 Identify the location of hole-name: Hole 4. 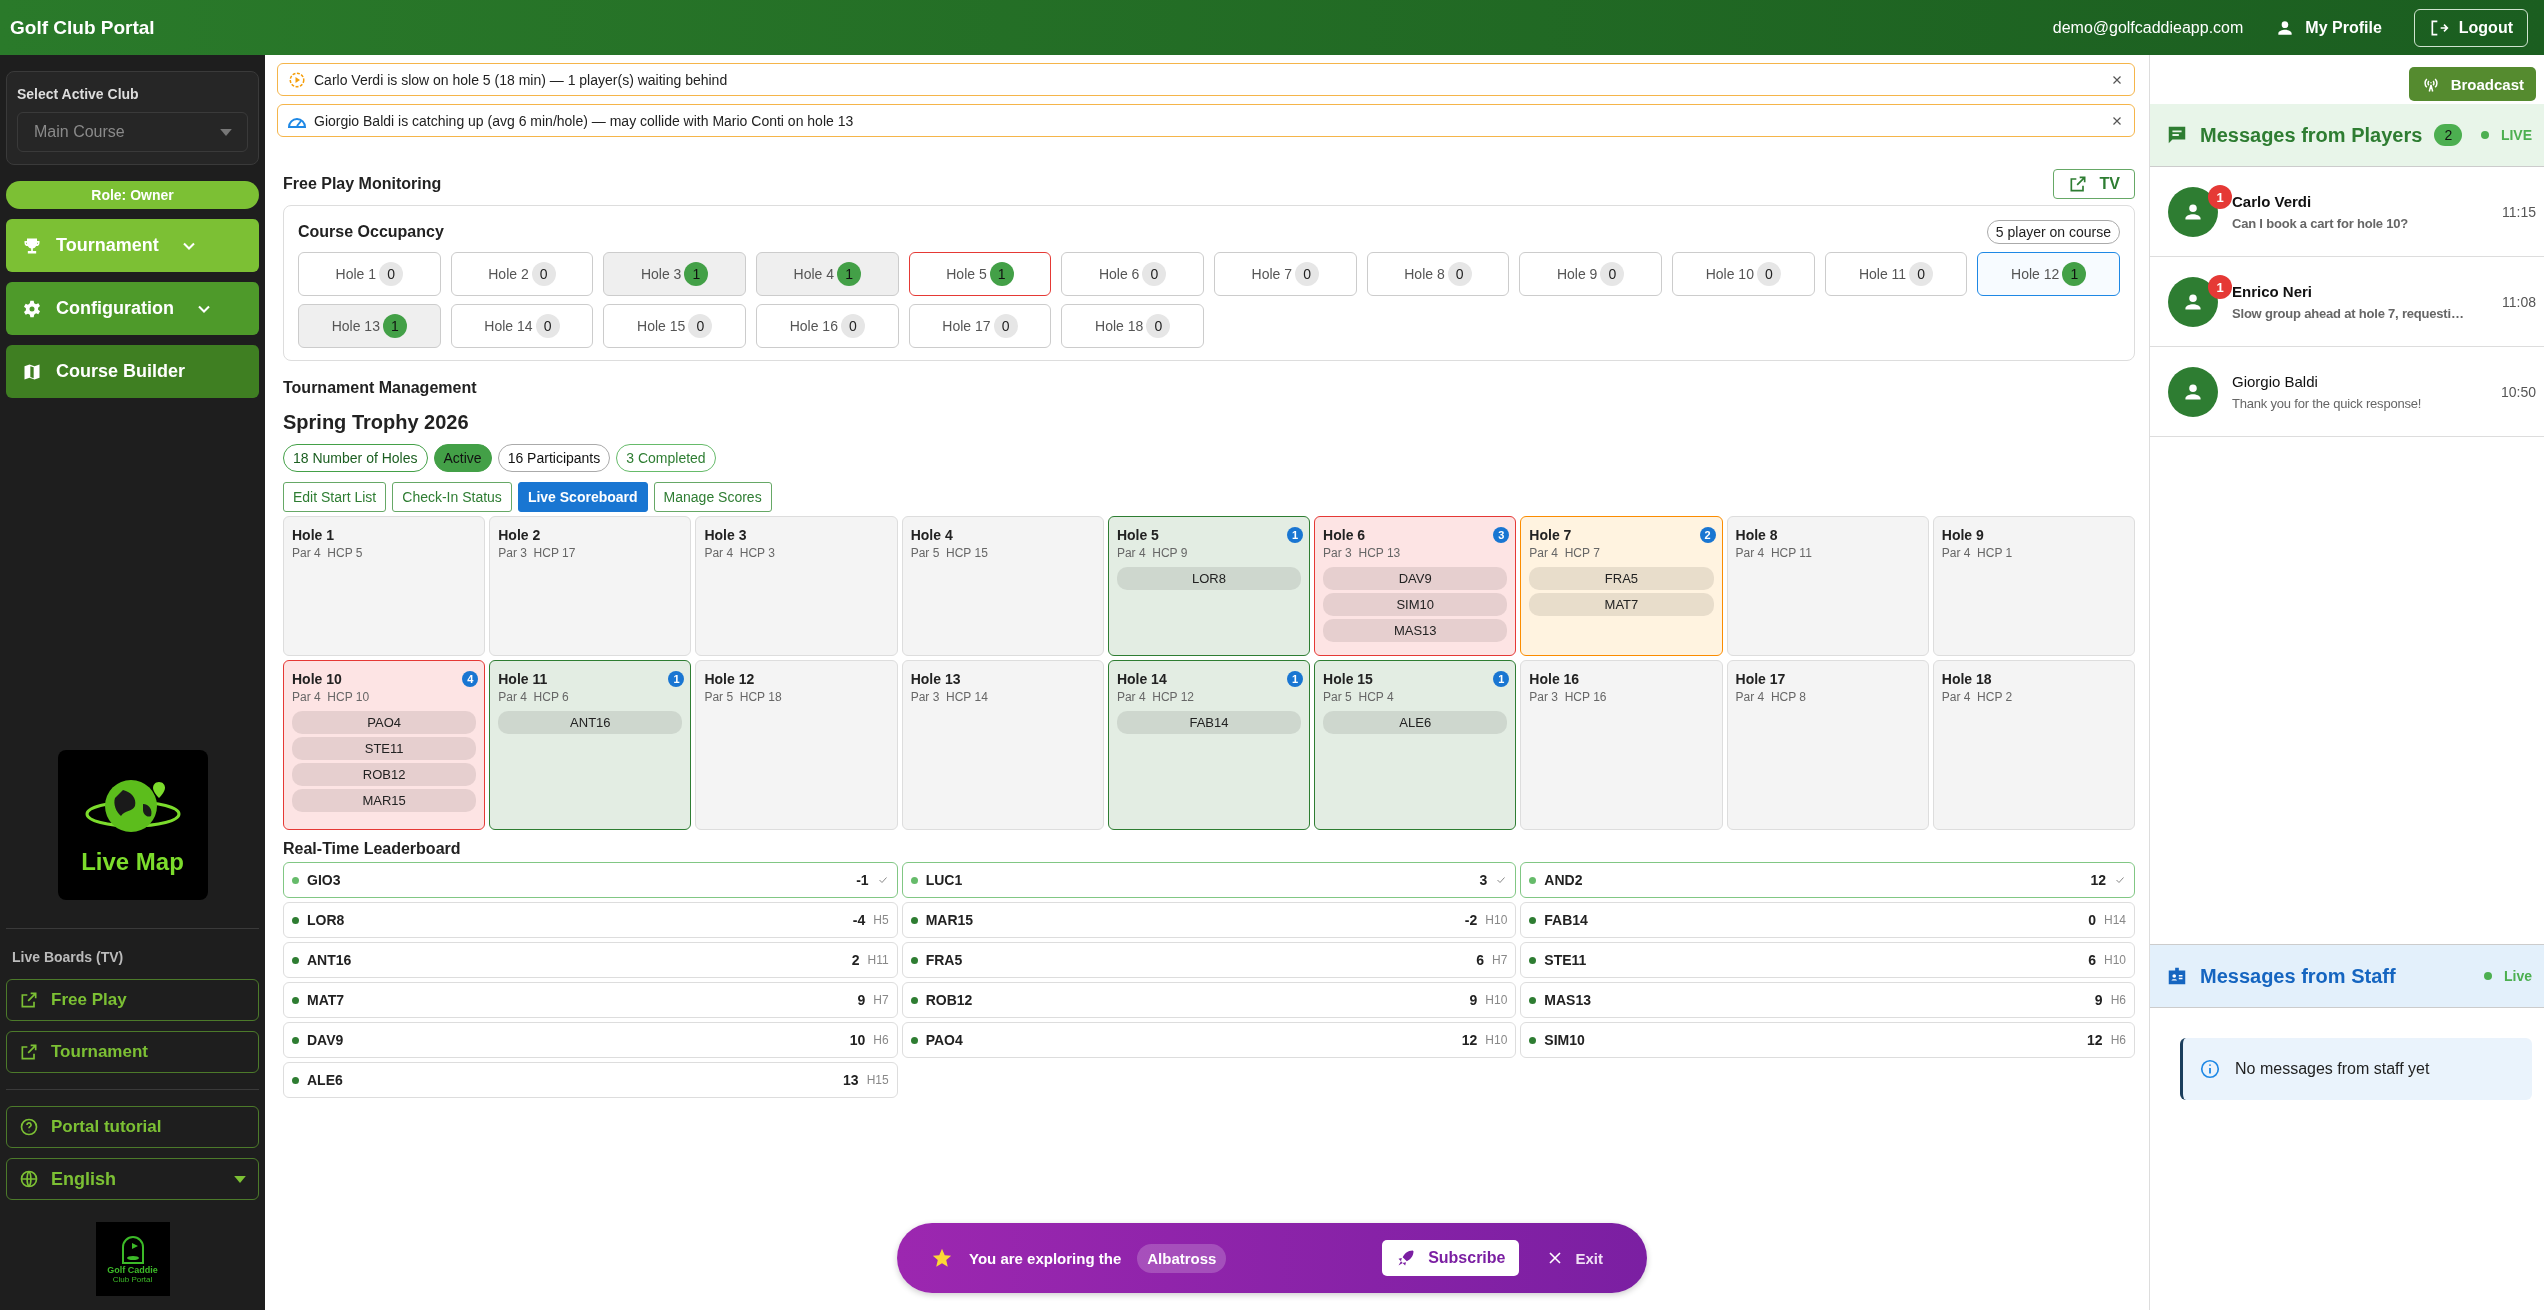
(931, 535).